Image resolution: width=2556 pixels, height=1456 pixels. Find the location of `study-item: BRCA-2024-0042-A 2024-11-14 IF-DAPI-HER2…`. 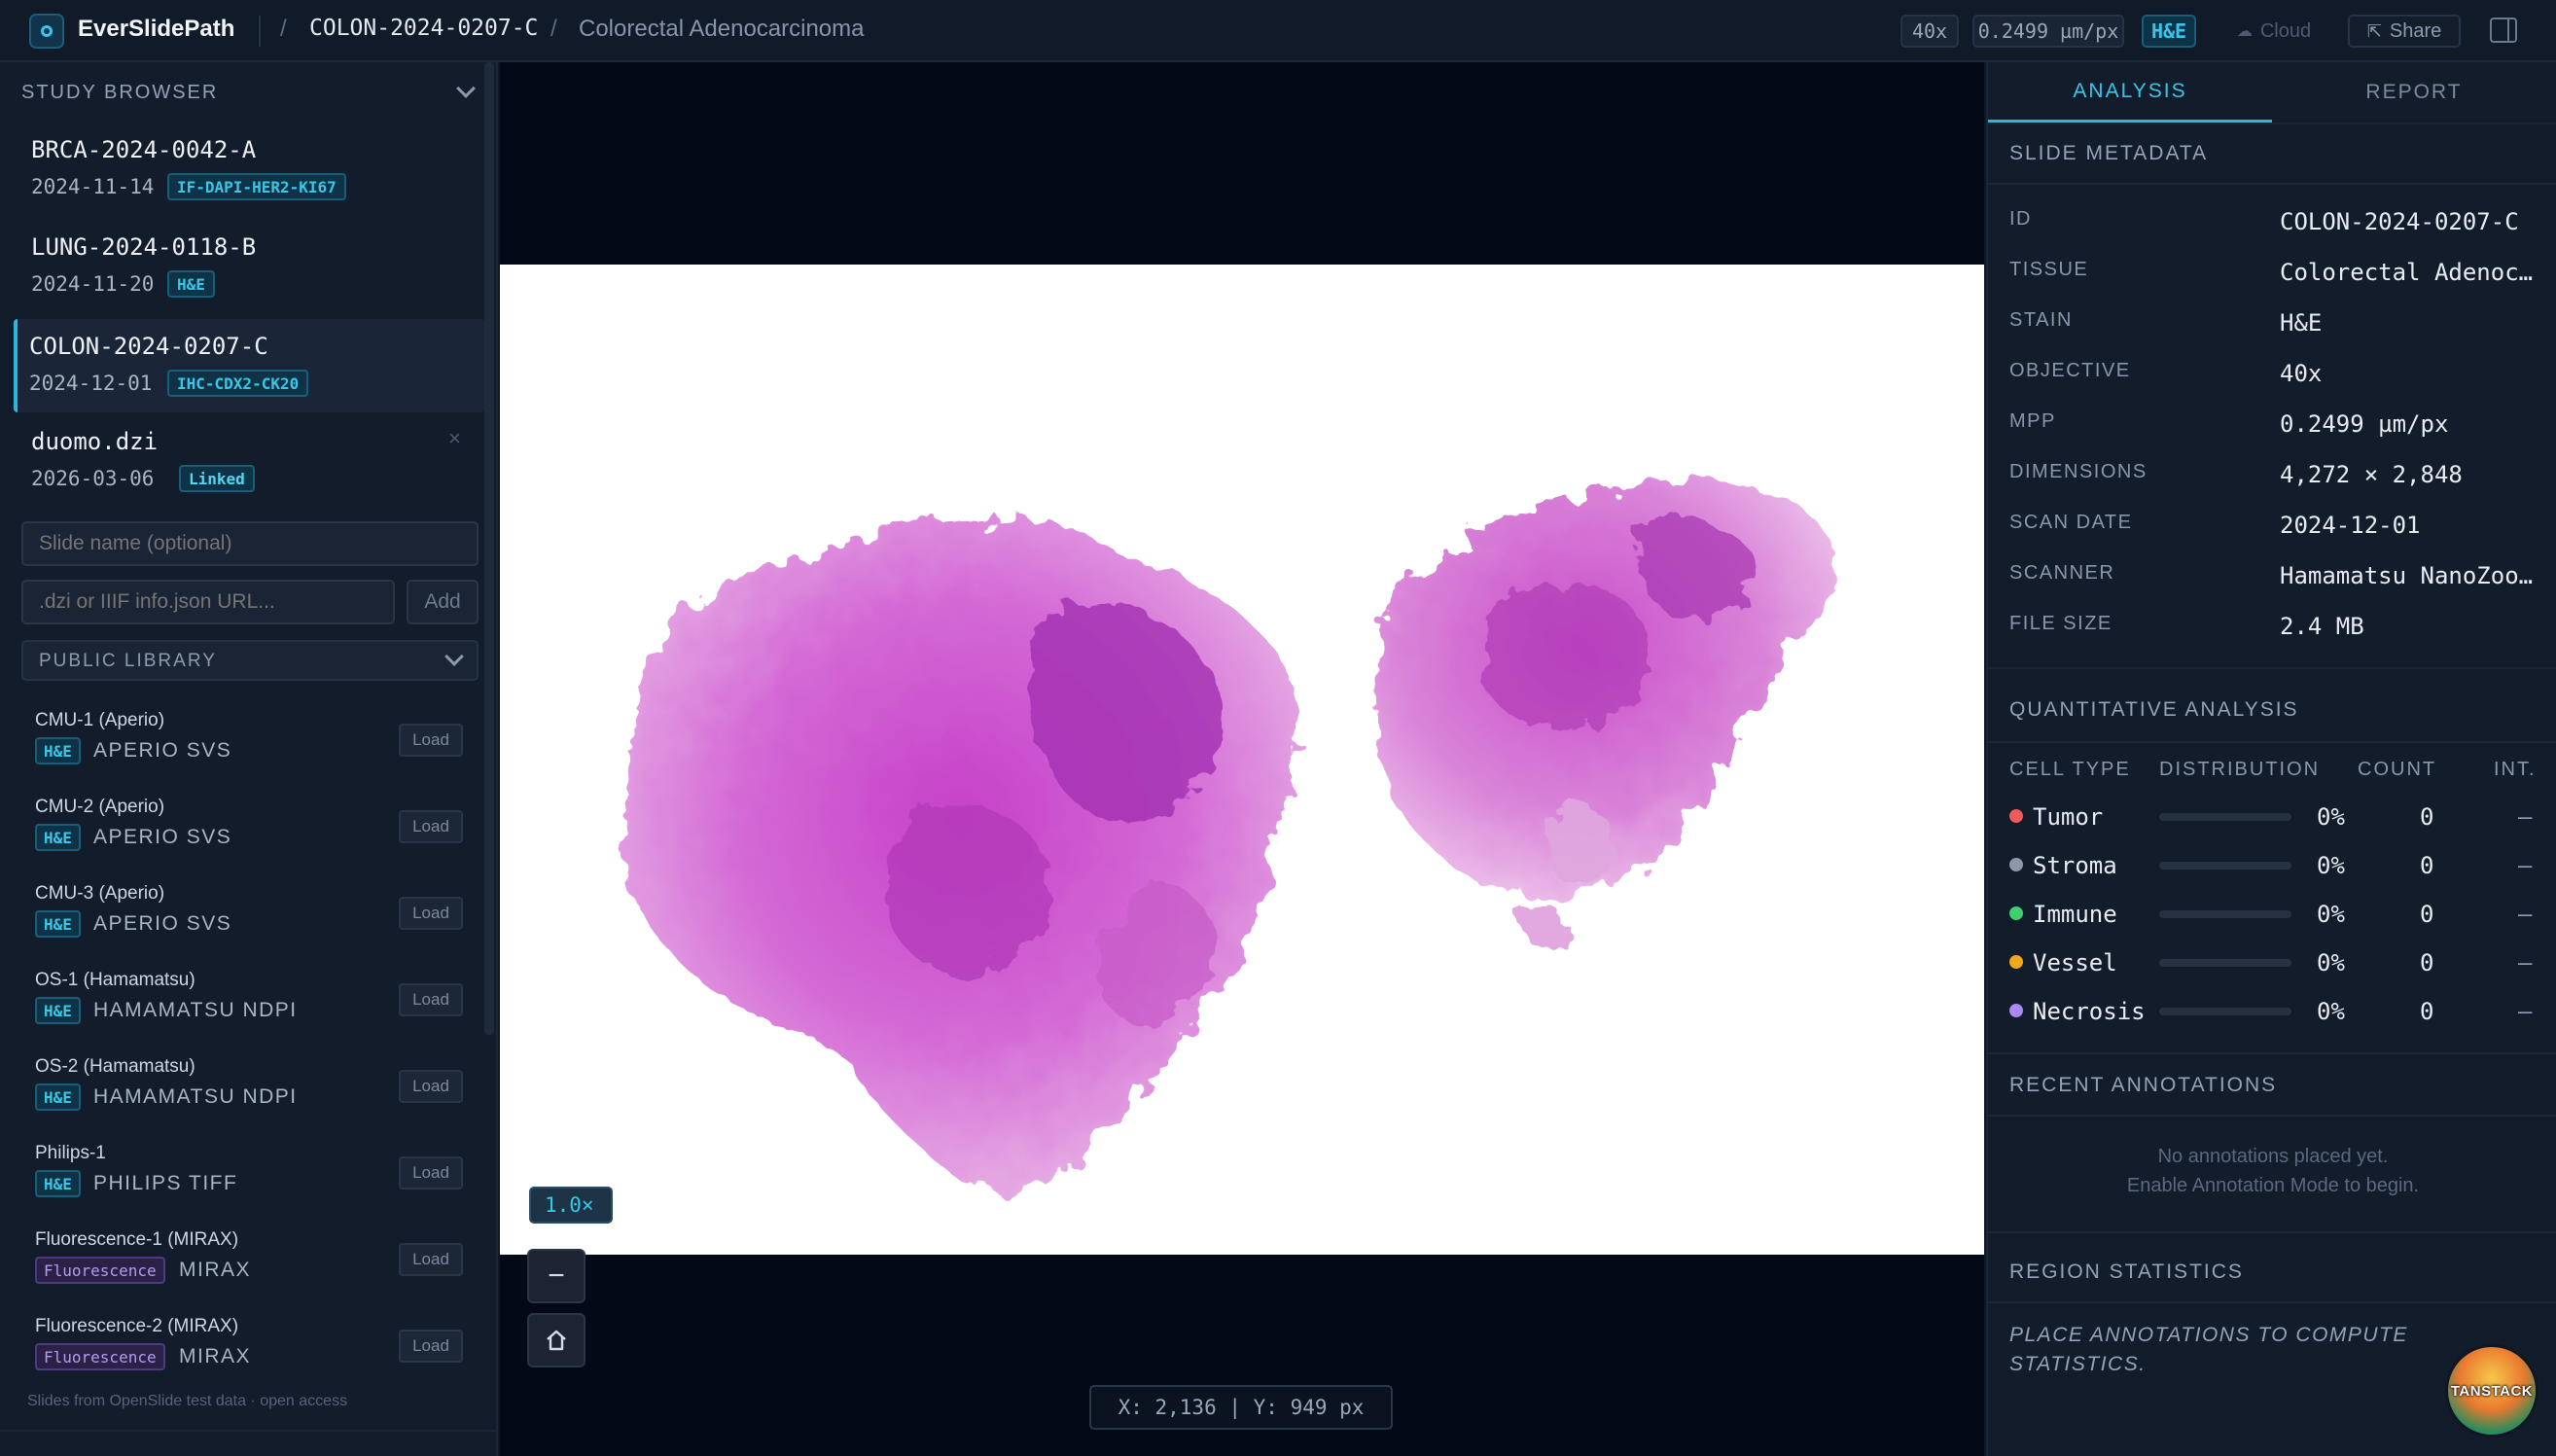

study-item: BRCA-2024-0042-A 2024-11-14 IF-DAPI-HER2… is located at coordinates (249, 169).